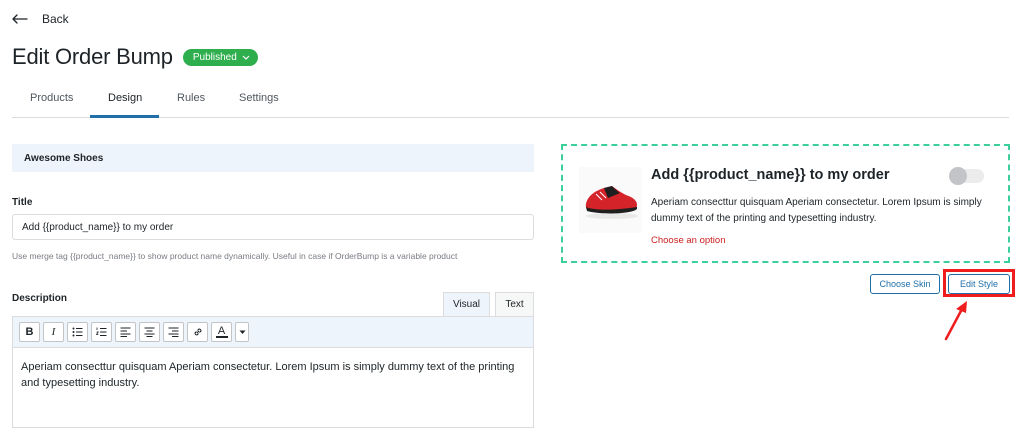 Image resolution: width=1024 pixels, height=428 pixels. I want to click on editor-tab-text: Text, so click(514, 304).